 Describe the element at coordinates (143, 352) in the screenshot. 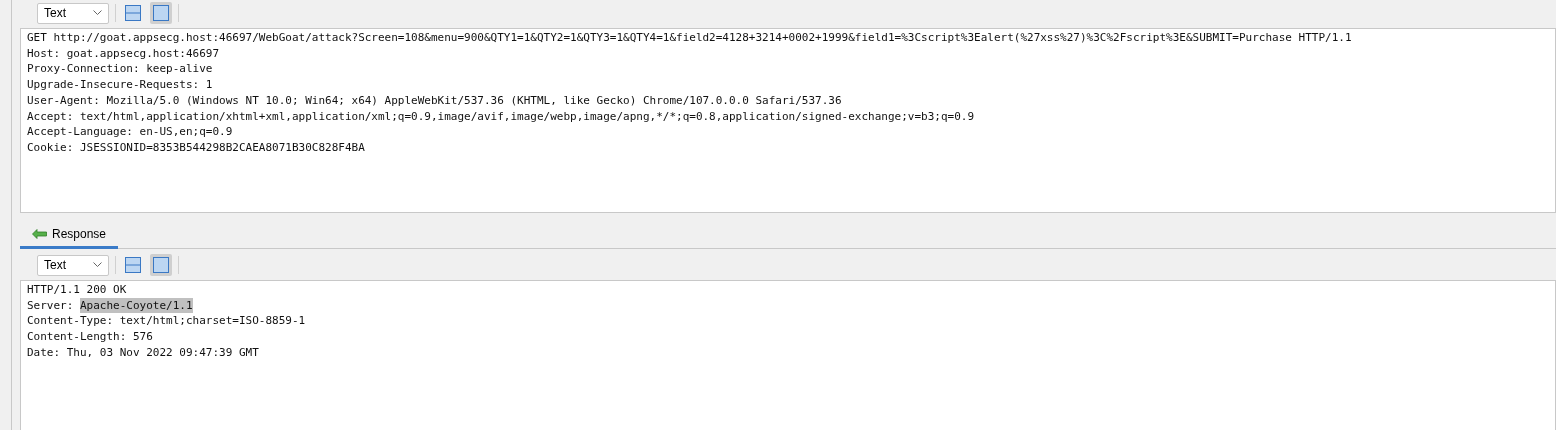

I see `response-line-text: Date: Thu, 03 Nov 2022 09:47:39 GMT` at that location.